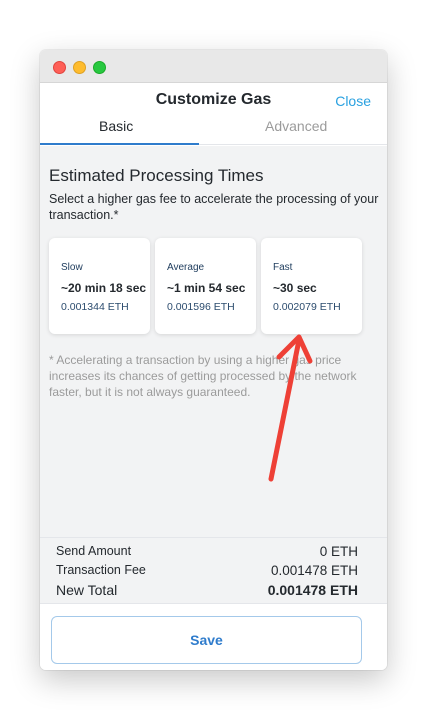 This screenshot has height=721, width=427. What do you see at coordinates (312, 590) in the screenshot?
I see `new-total-value: 0.001478 ETH` at bounding box center [312, 590].